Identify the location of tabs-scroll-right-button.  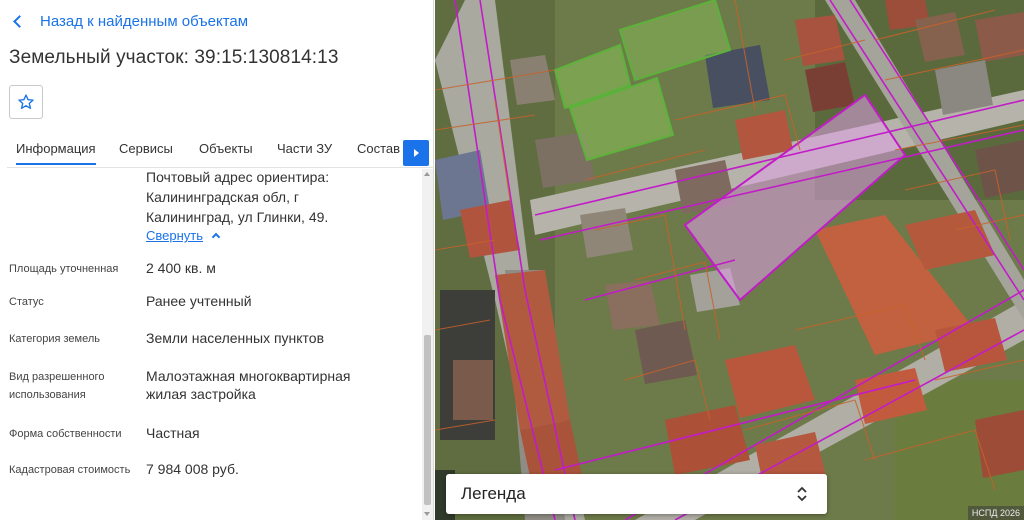
(416, 153).